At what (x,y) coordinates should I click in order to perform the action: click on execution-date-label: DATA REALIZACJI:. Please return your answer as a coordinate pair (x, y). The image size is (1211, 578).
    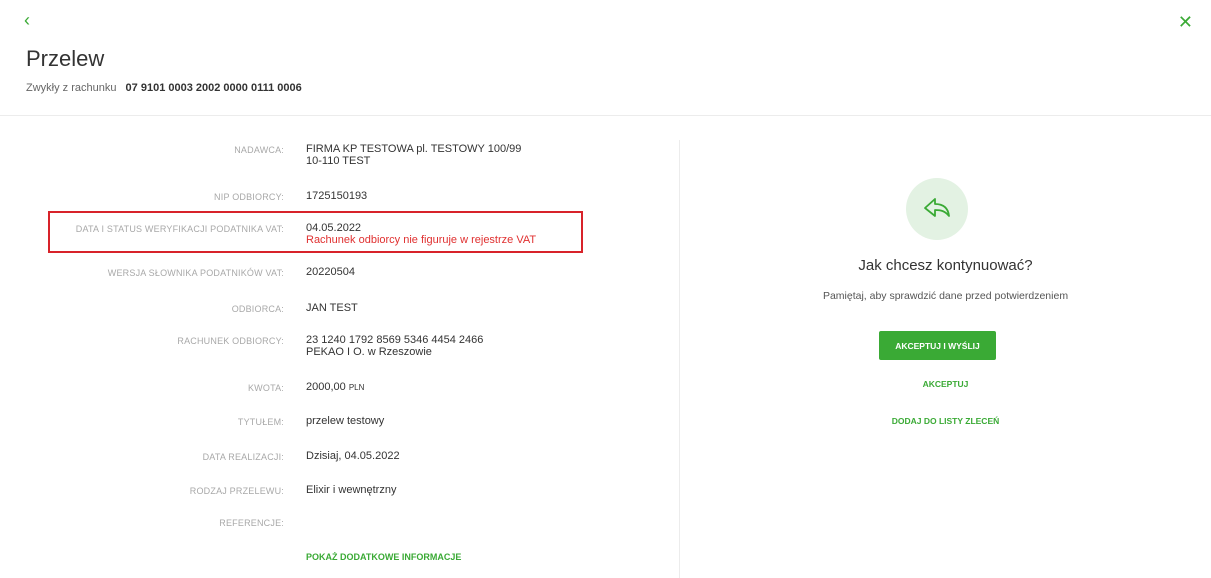
    Looking at the image, I should click on (243, 457).